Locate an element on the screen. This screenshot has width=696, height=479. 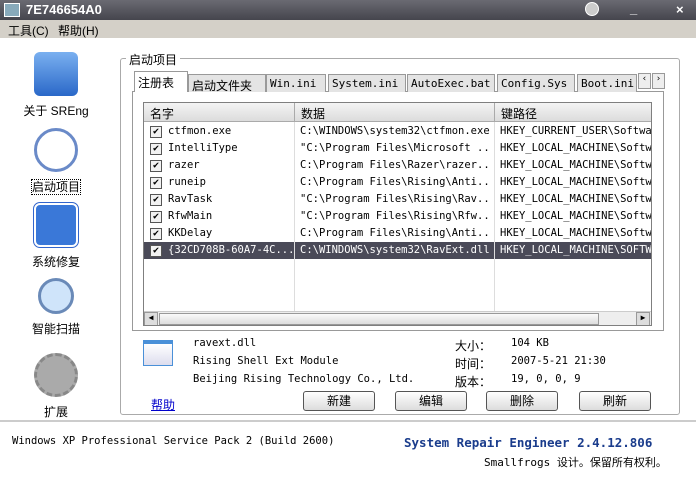
pin-icon is located at coordinates (592, 9).